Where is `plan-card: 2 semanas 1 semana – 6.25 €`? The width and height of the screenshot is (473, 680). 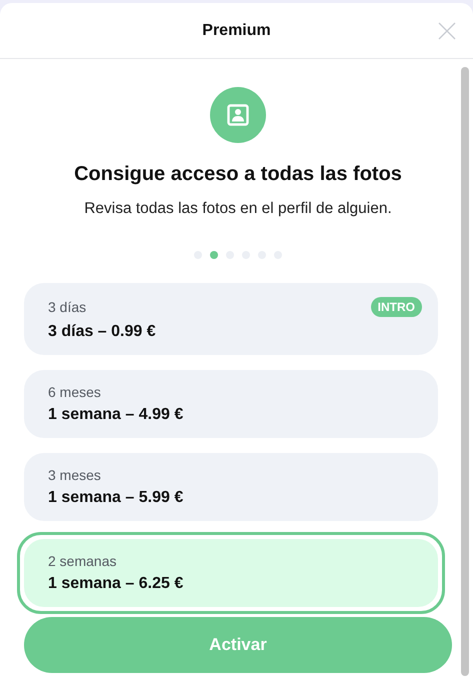
plan-card: 2 semanas 1 semana – 6.25 € is located at coordinates (231, 573).